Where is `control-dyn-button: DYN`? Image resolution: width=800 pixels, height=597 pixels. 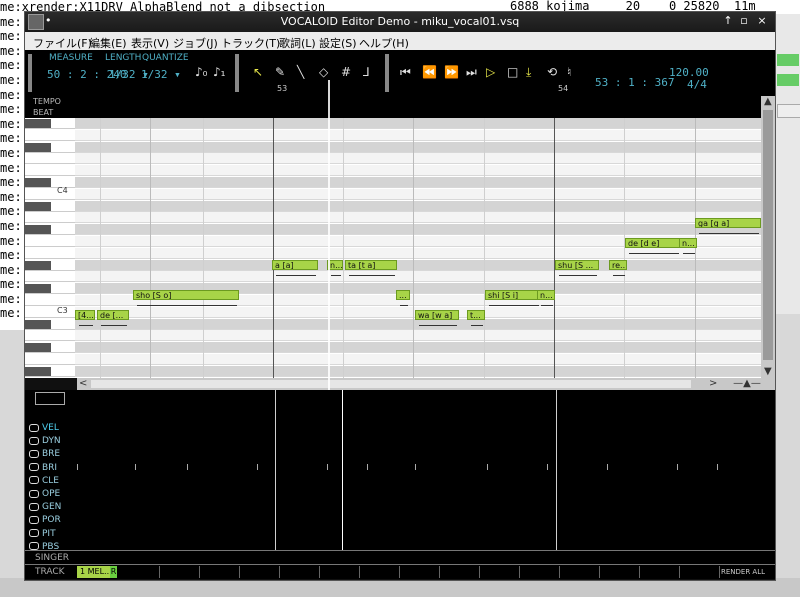 control-dyn-button: DYN is located at coordinates (45, 441).